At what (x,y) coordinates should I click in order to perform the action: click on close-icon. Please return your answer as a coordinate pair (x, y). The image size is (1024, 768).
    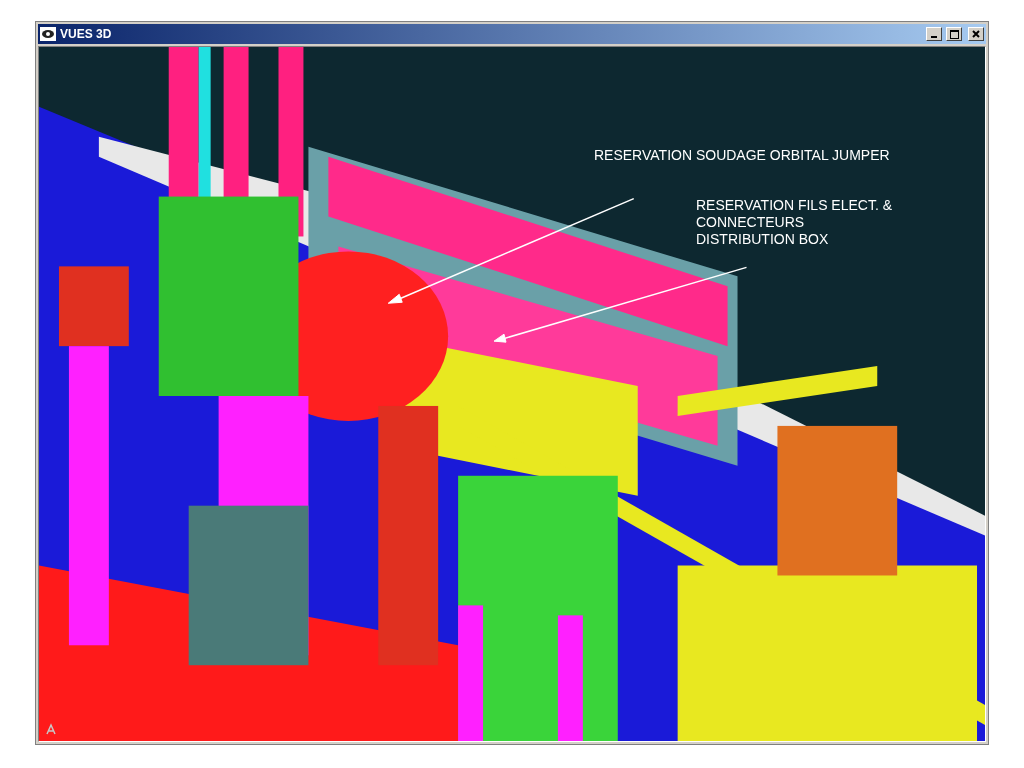
    Looking at the image, I should click on (976, 34).